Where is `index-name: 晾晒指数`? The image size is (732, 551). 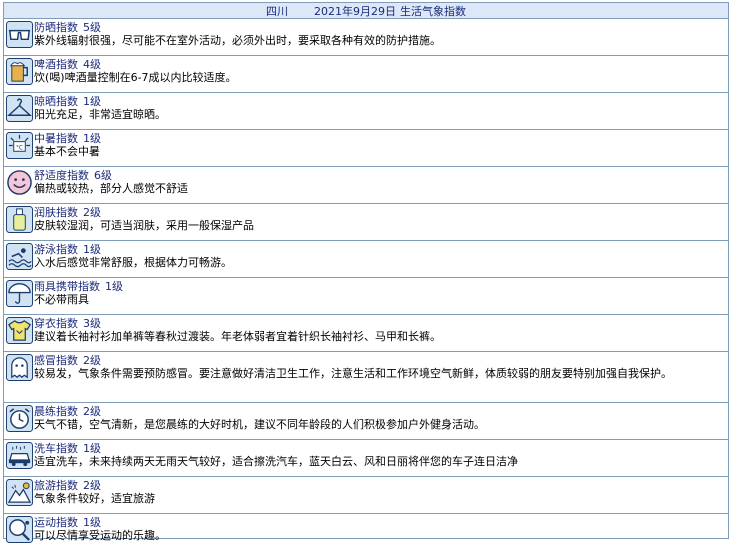
index-name: 晾晒指数 is located at coordinates (56, 101).